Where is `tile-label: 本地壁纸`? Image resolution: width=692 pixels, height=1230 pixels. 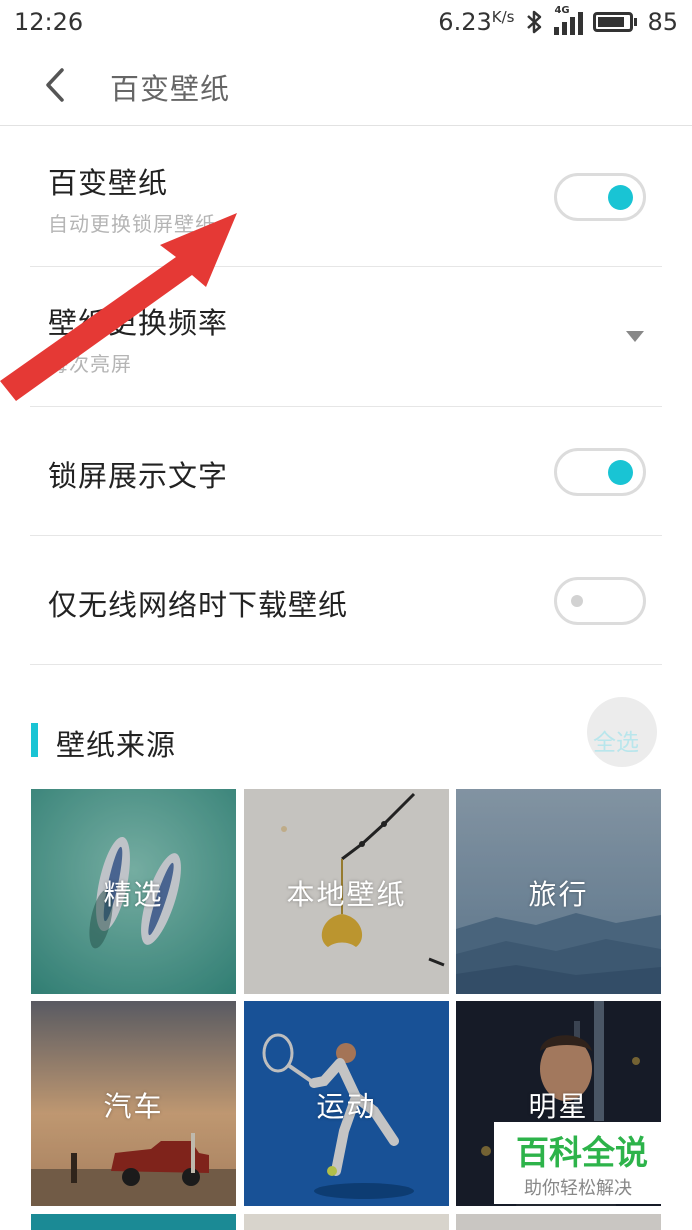 tile-label: 本地壁纸 is located at coordinates (346, 894).